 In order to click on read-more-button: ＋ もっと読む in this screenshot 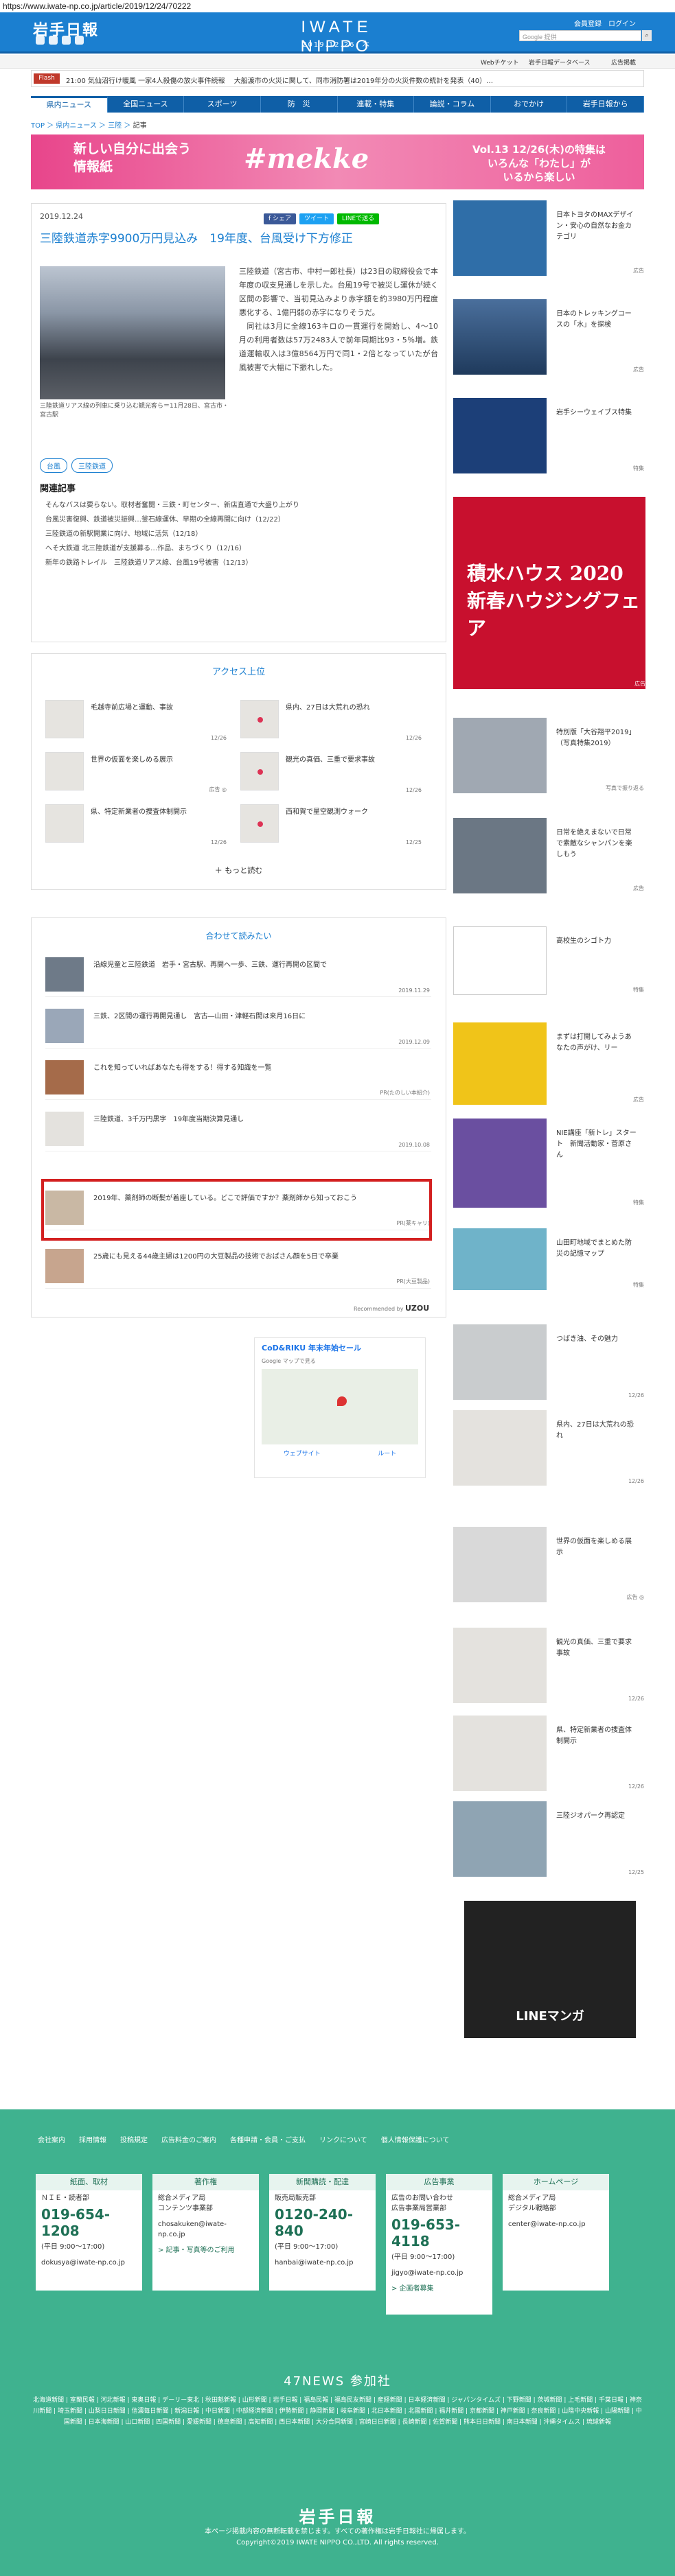, I will do `click(238, 870)`.